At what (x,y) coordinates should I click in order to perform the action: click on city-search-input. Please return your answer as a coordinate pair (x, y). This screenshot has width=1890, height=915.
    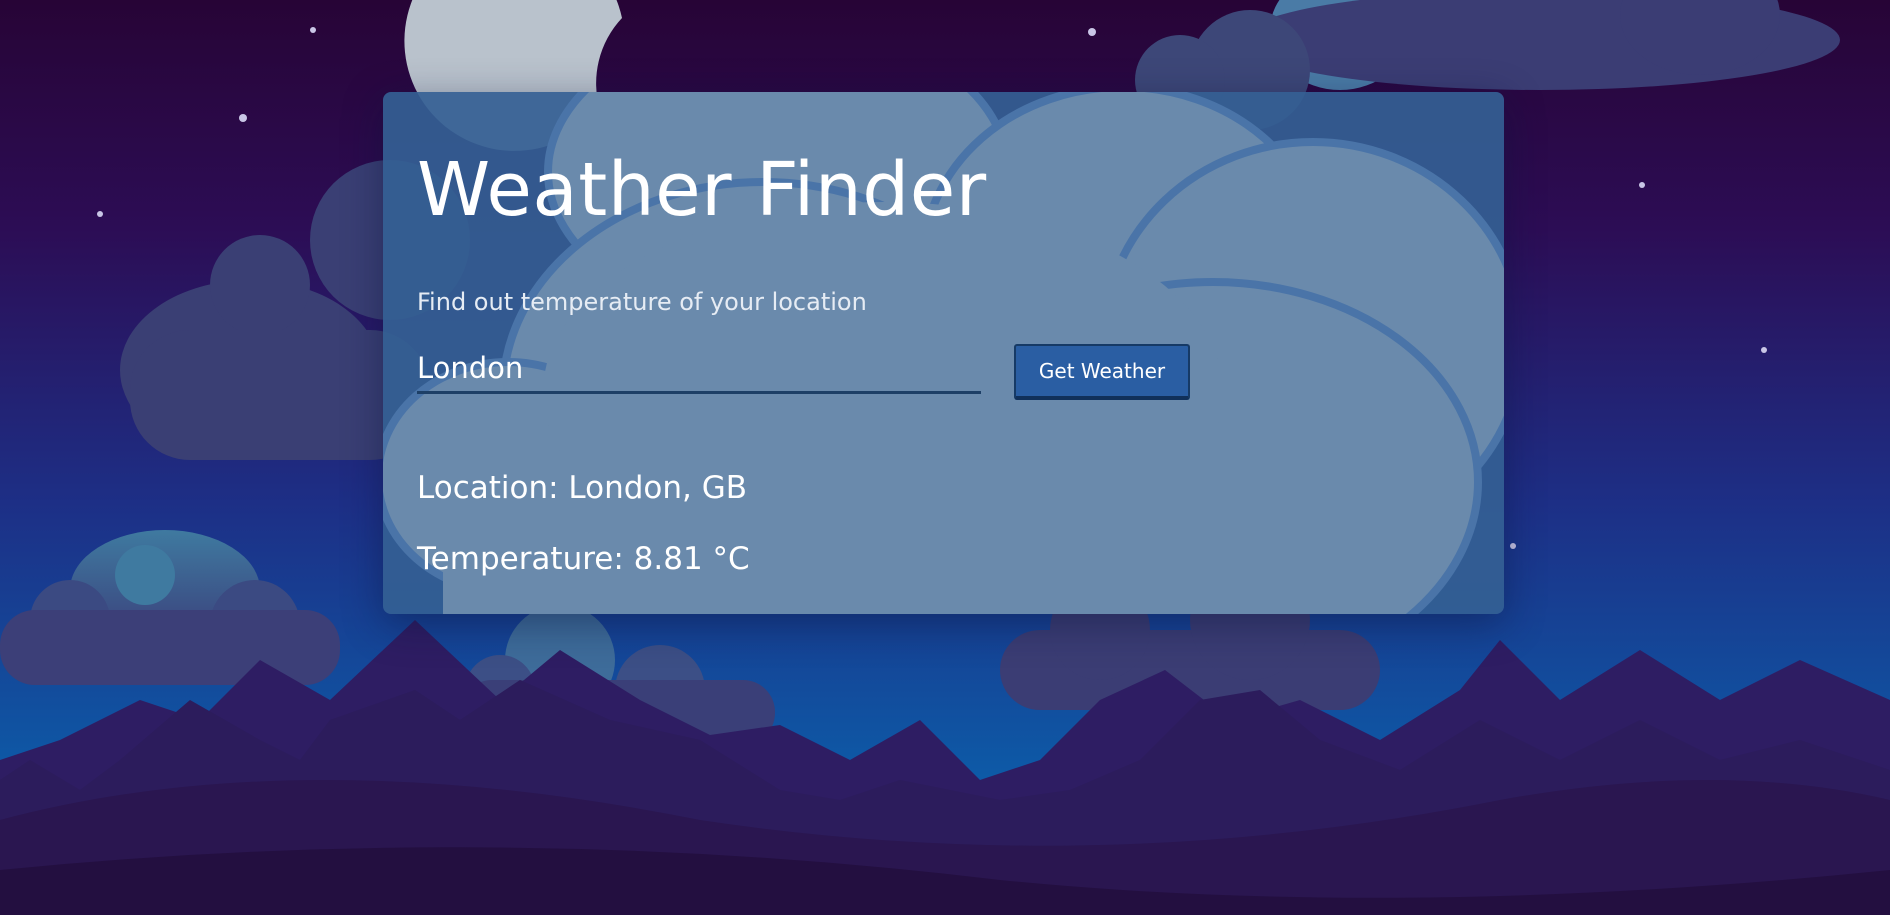
    Looking at the image, I should click on (699, 369).